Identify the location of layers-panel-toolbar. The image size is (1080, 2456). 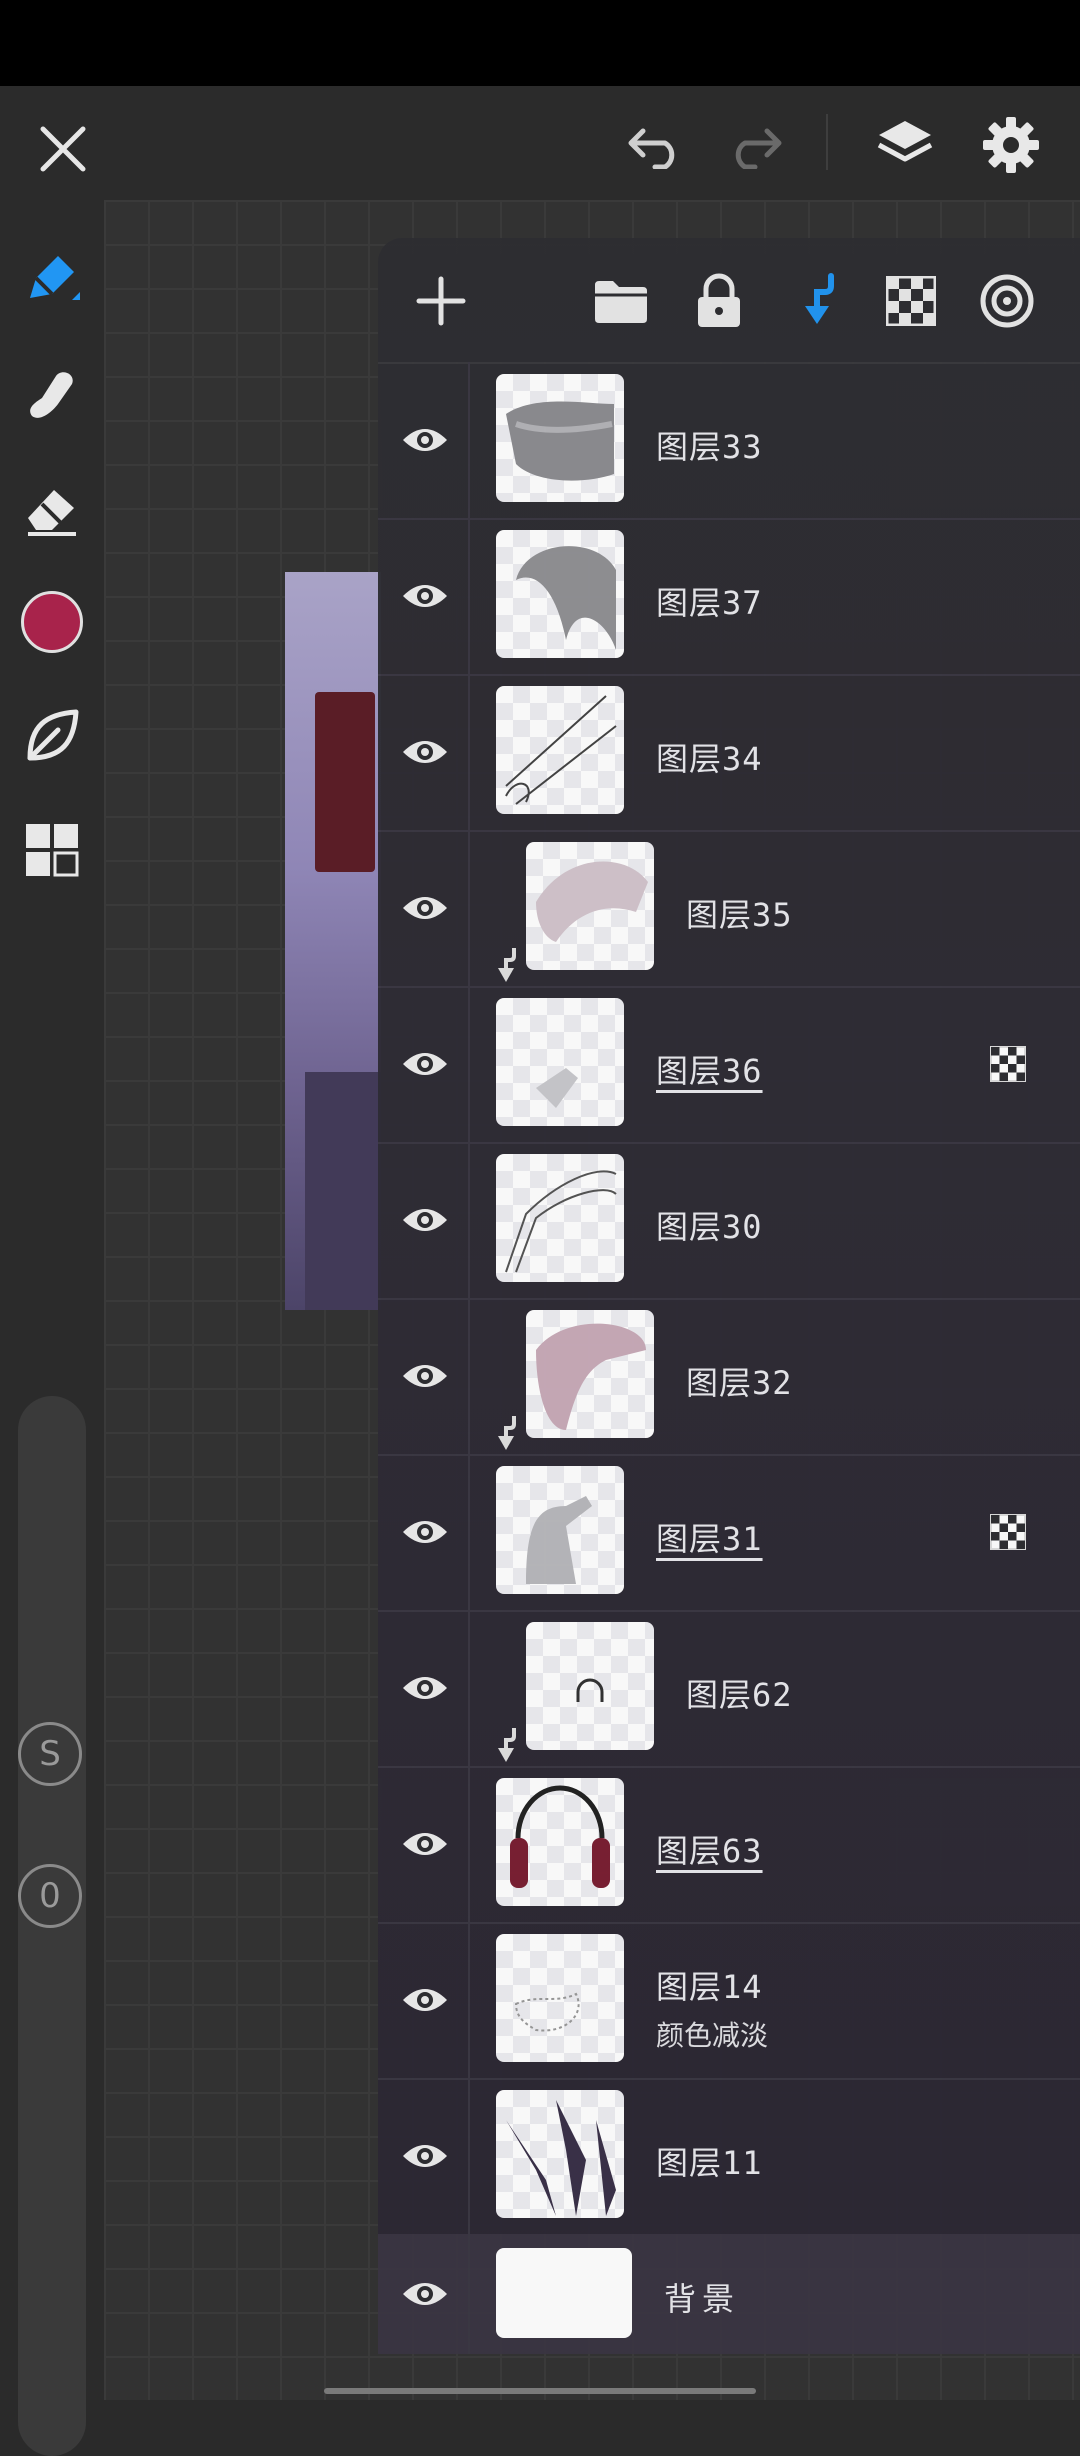
(729, 301).